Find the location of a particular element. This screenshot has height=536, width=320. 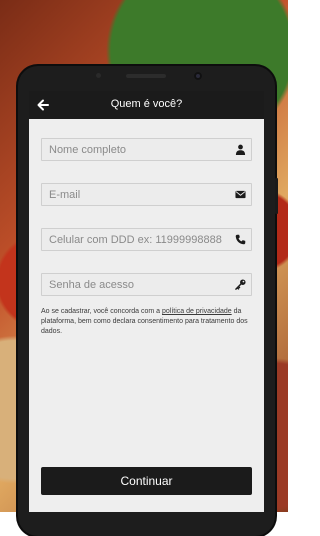

full-name-field: Nome completo is located at coordinates (146, 149).